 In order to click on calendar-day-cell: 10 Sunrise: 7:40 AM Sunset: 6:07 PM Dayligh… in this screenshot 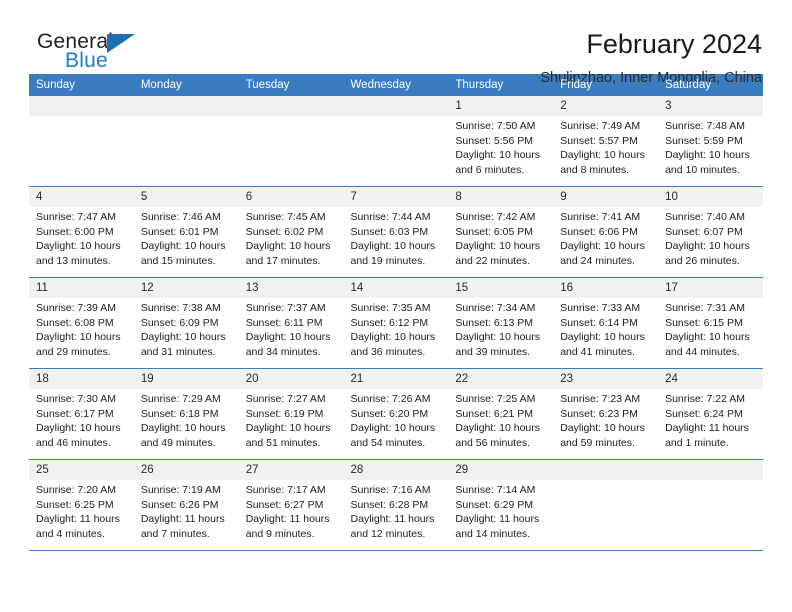, I will do `click(710, 232)`.